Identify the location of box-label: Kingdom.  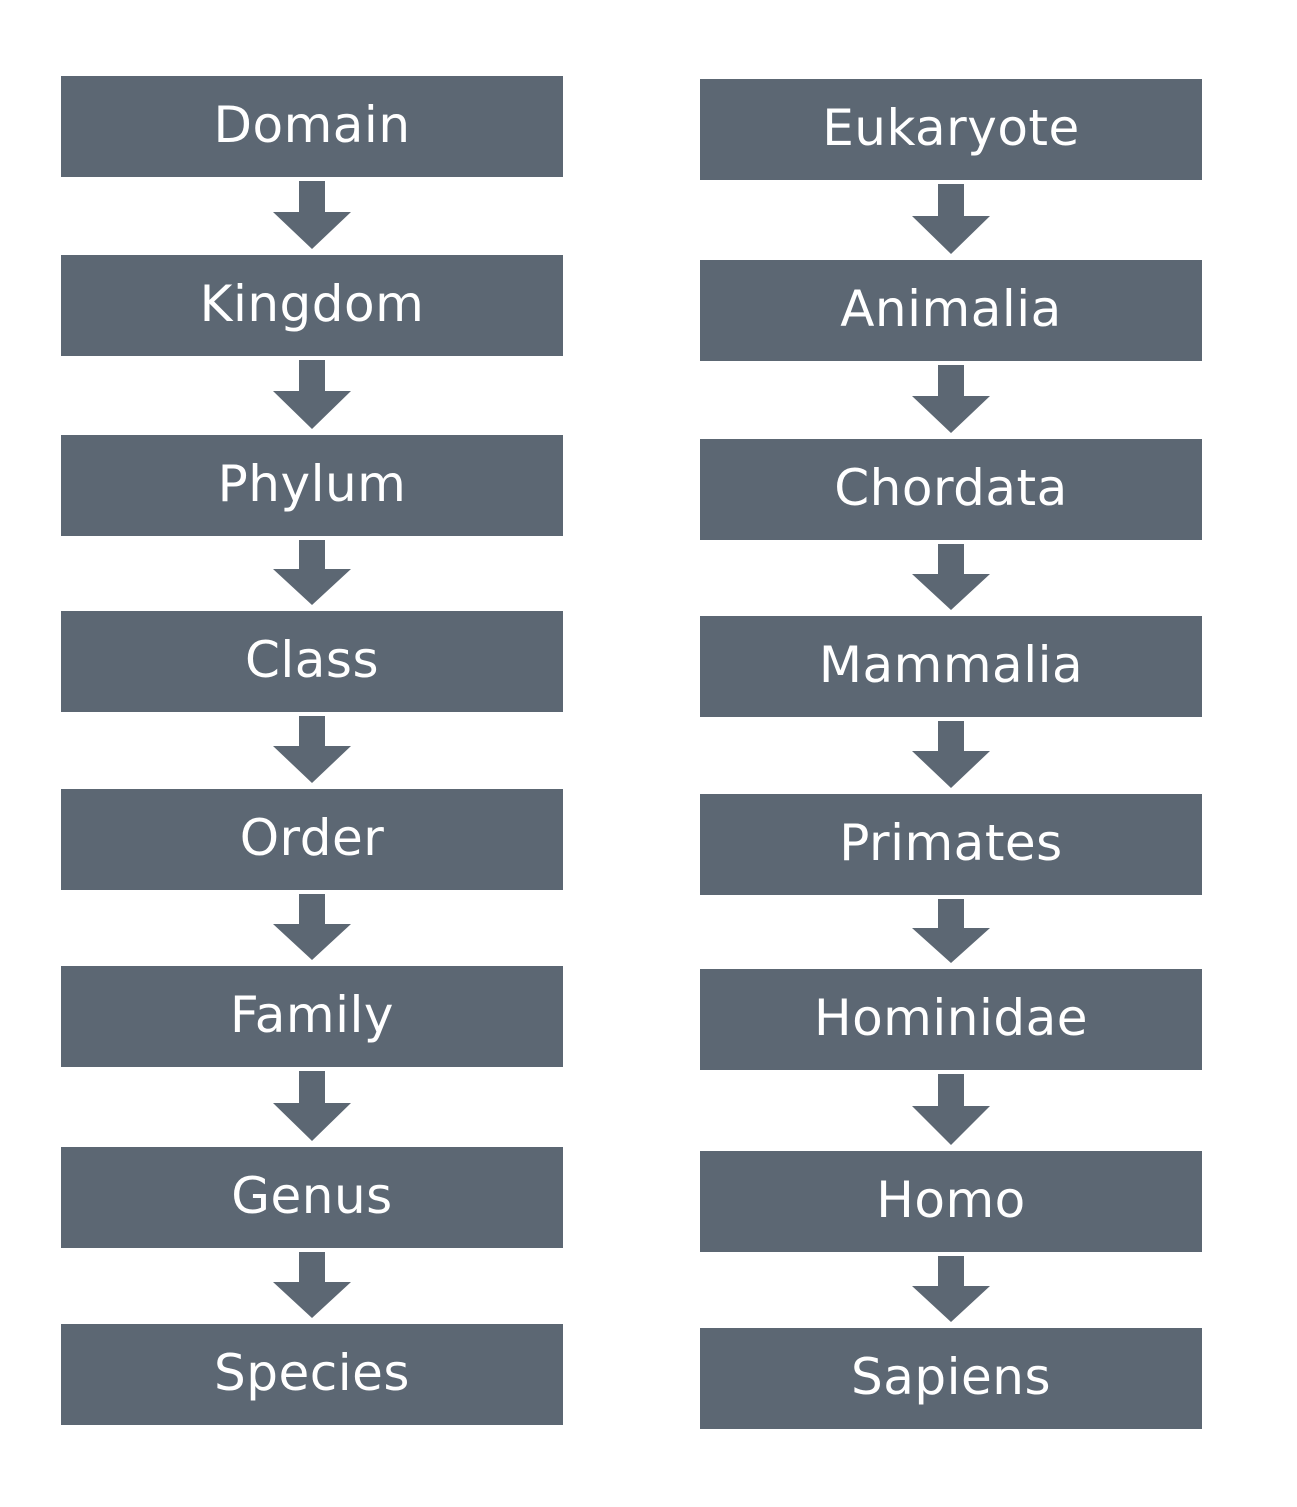
(312, 303).